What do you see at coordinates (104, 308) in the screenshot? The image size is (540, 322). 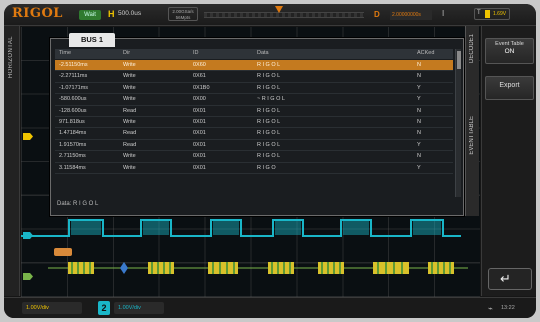 I see `ch2-badge: 2` at bounding box center [104, 308].